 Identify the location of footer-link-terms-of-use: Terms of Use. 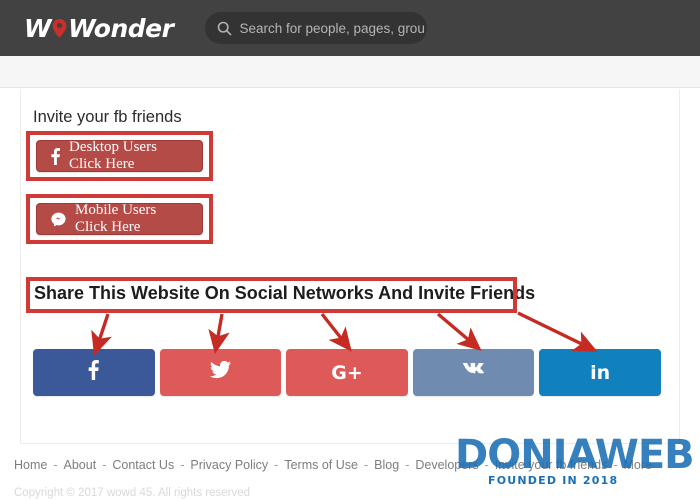
(321, 465).